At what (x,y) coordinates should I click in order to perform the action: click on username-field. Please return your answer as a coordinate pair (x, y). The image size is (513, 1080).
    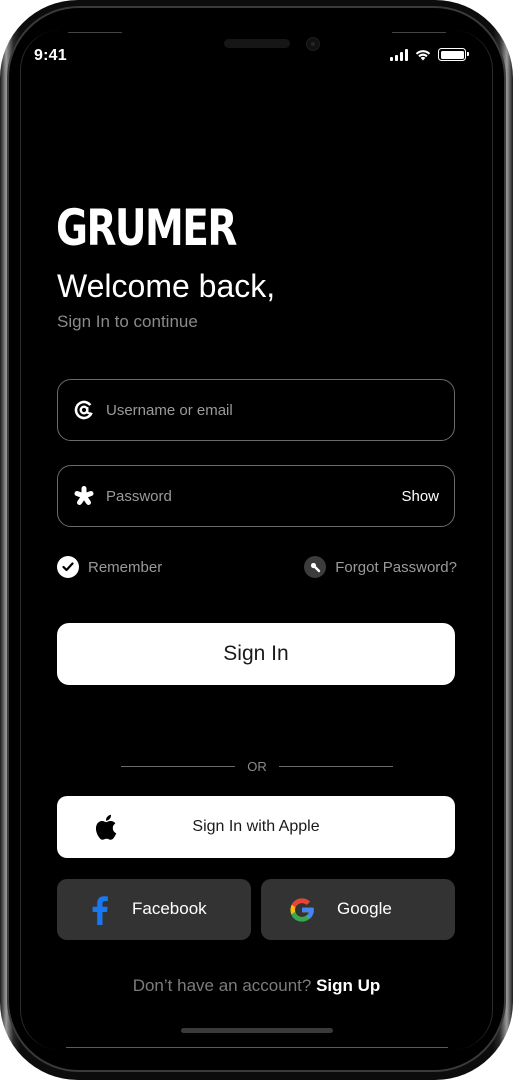
    Looking at the image, I should click on (256, 410).